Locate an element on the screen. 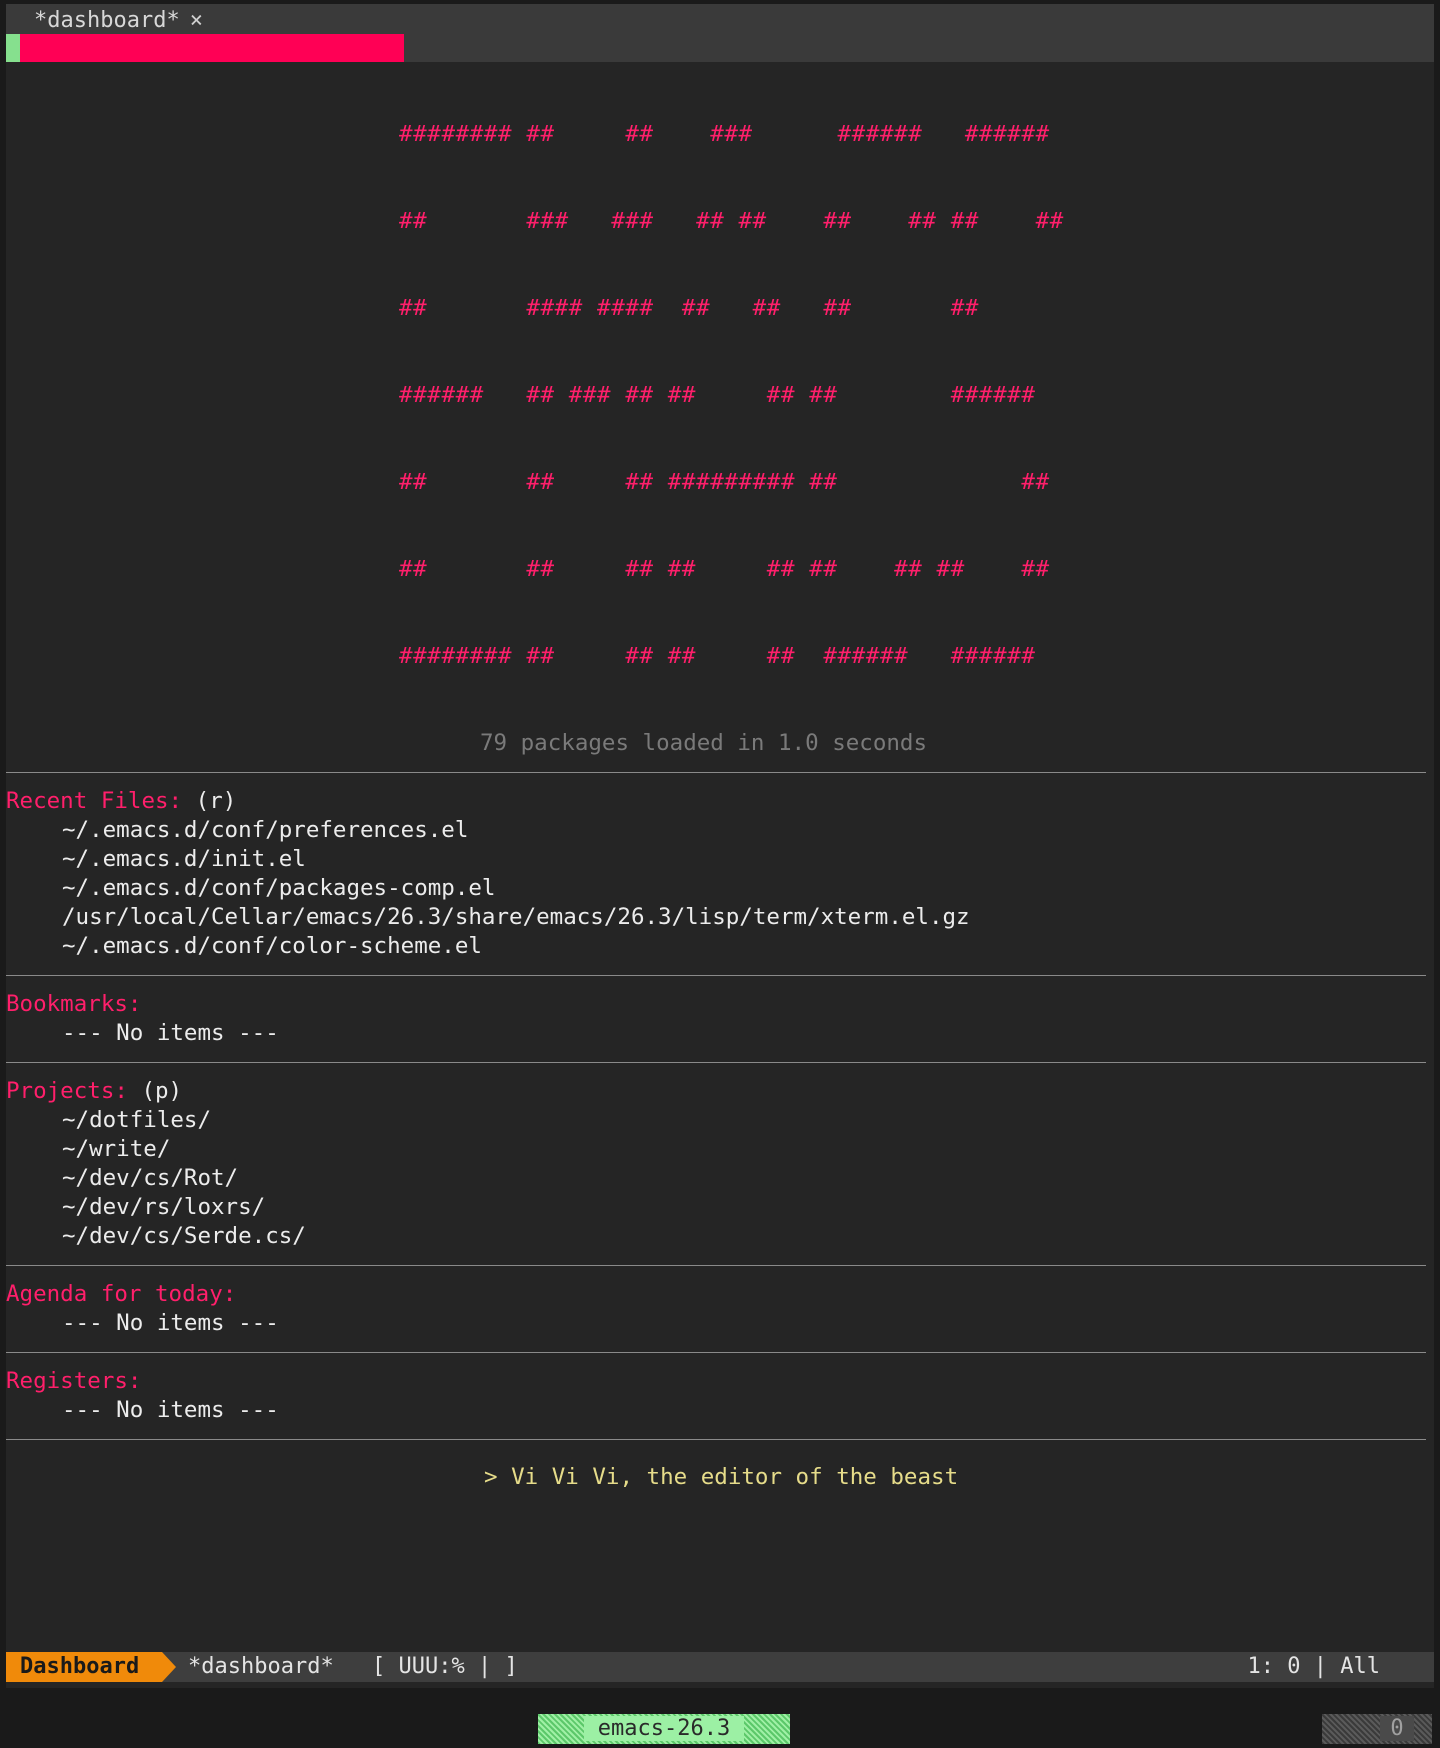 This screenshot has width=1440, height=1748. cursor-position: 1: 0 | All is located at coordinates (1313, 1666).